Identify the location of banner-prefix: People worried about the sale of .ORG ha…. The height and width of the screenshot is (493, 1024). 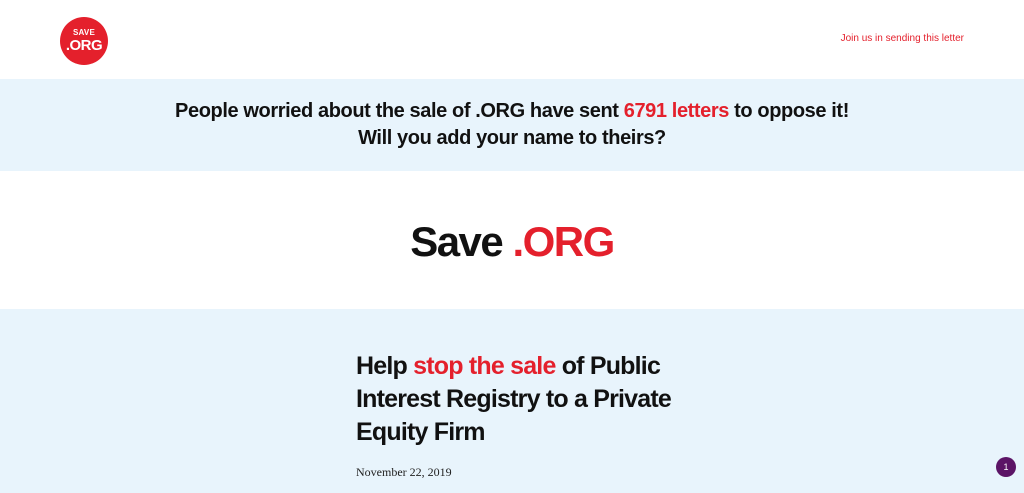
(399, 111).